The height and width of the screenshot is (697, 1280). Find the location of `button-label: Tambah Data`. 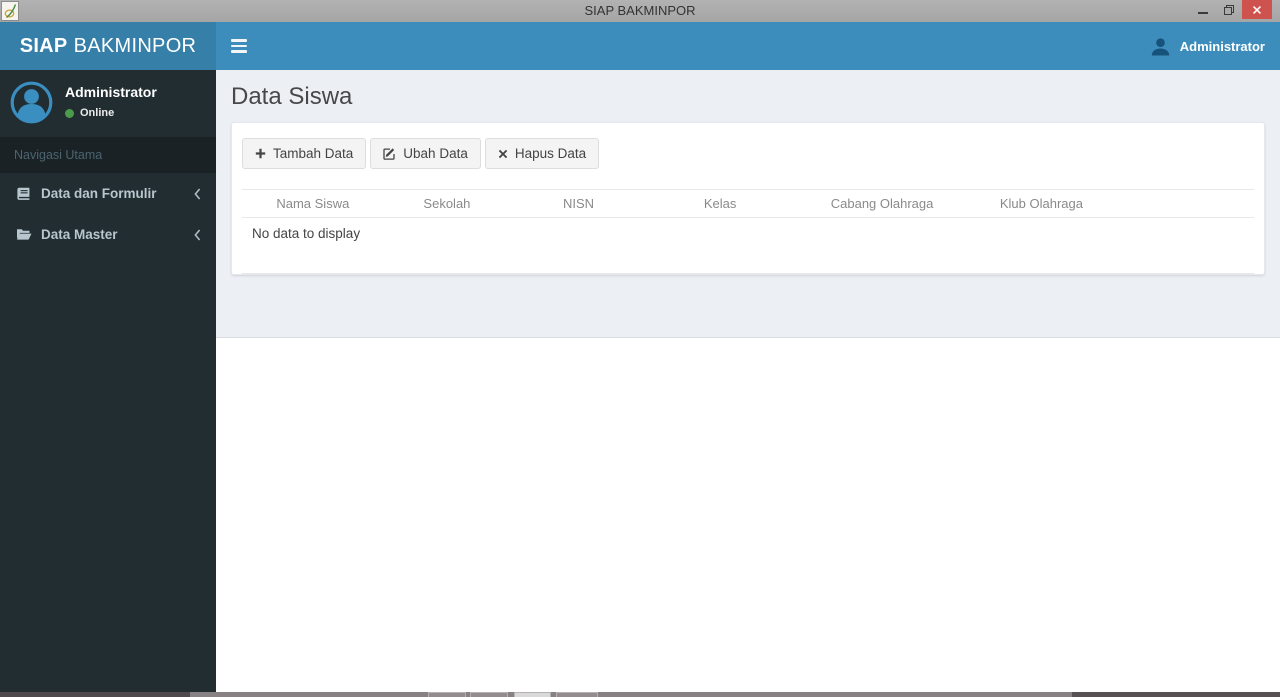

button-label: Tambah Data is located at coordinates (313, 153).